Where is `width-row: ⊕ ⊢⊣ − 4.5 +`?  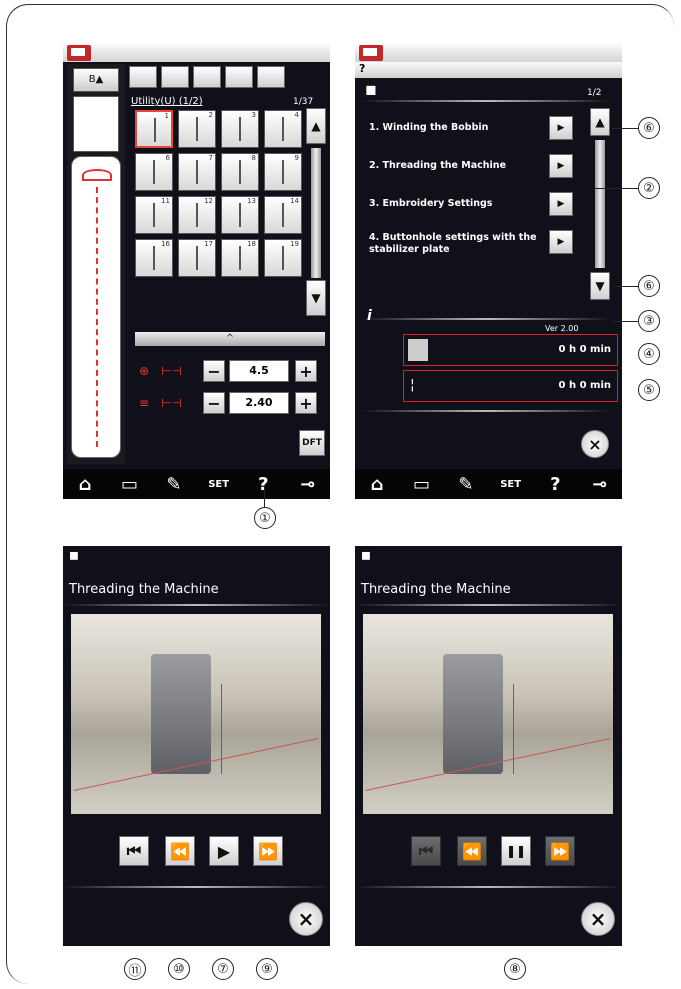
width-row: ⊕ ⊢⊣ − 4.5 + is located at coordinates (234, 372).